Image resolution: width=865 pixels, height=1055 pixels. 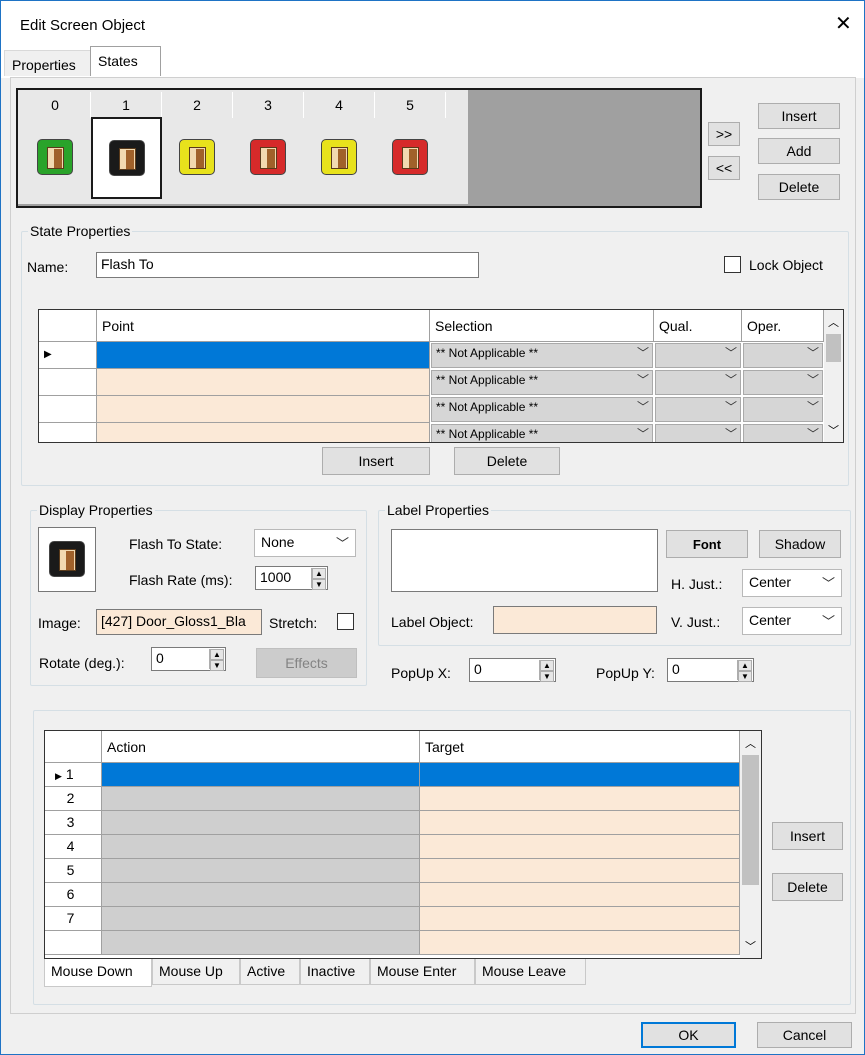 I want to click on action-row-header: 5, so click(x=73, y=871).